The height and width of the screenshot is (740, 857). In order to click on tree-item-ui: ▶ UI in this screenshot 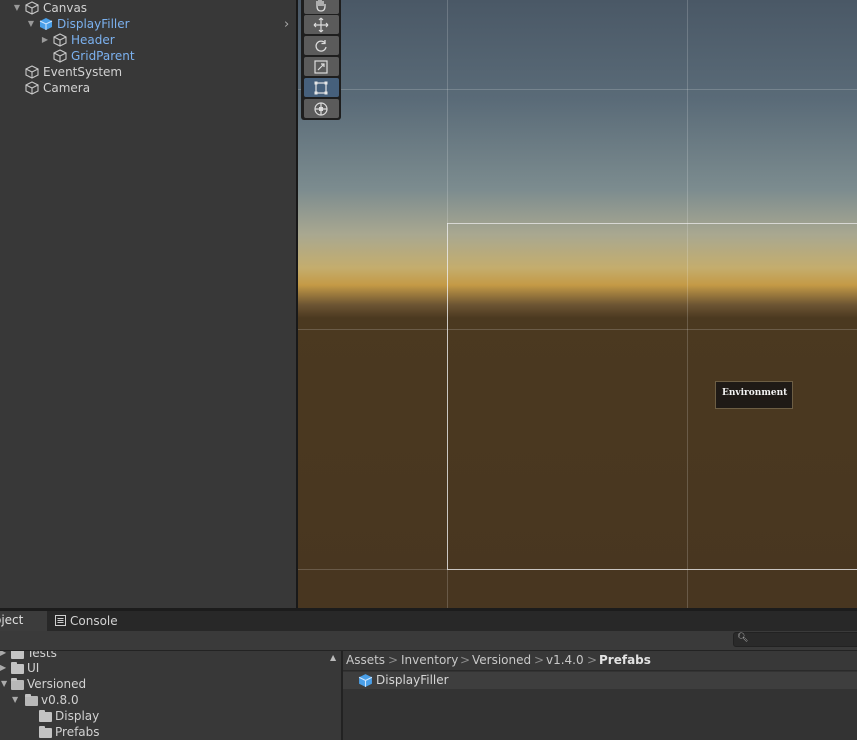, I will do `click(165, 668)`.